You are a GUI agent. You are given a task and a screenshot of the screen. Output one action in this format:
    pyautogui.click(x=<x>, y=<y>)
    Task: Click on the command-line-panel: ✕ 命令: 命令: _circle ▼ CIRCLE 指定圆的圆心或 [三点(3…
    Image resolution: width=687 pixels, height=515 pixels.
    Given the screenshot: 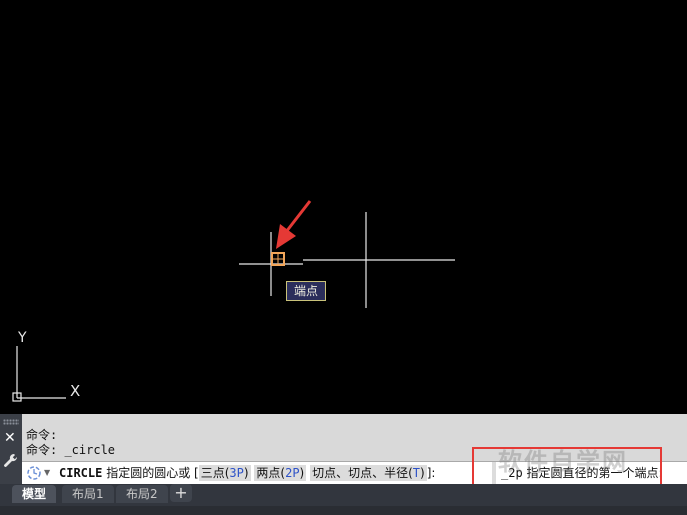 What is the action you would take?
    pyautogui.click(x=343, y=449)
    